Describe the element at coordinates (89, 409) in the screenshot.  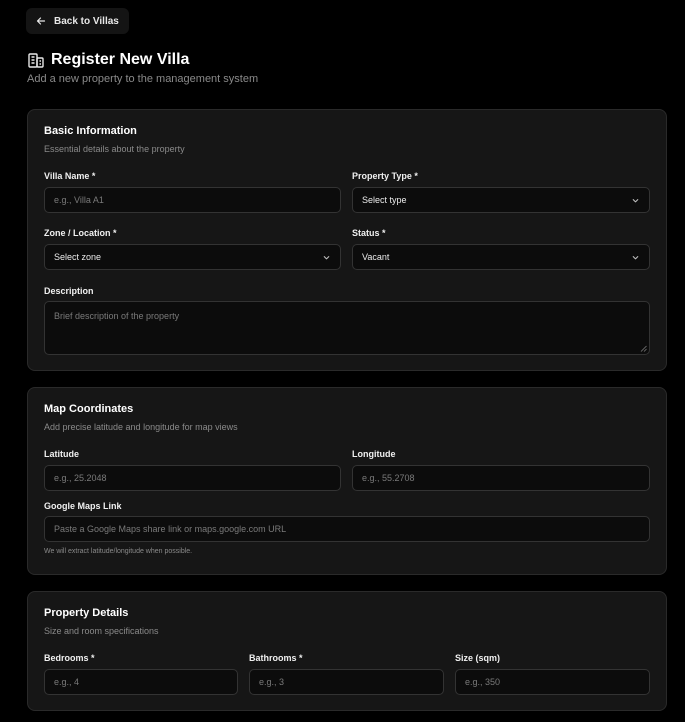
I see `card-title: Map Coordinates` at that location.